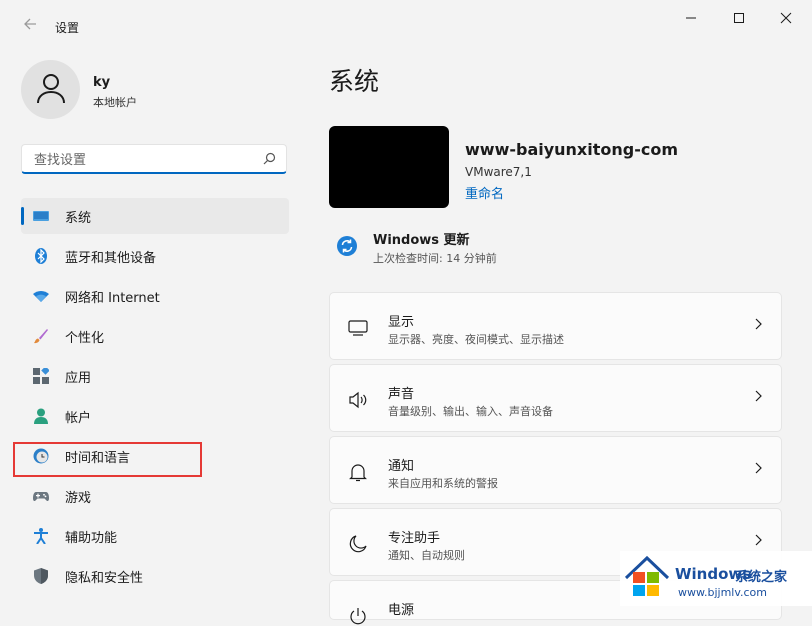  Describe the element at coordinates (115, 102) in the screenshot. I see `account-type: 本地帐户` at that location.